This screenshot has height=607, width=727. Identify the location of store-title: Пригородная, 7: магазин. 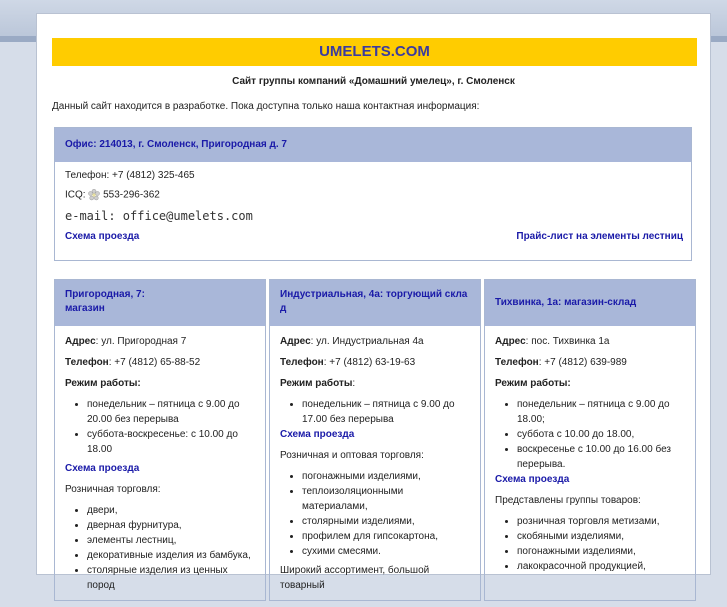
(160, 303).